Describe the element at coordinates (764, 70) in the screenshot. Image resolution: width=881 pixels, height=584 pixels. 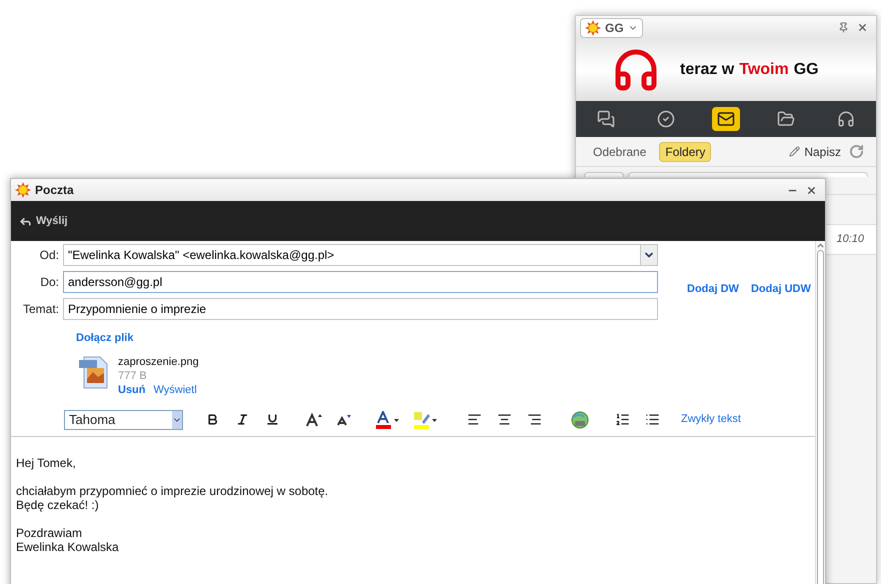
I see `banner-text: Twoim` at that location.